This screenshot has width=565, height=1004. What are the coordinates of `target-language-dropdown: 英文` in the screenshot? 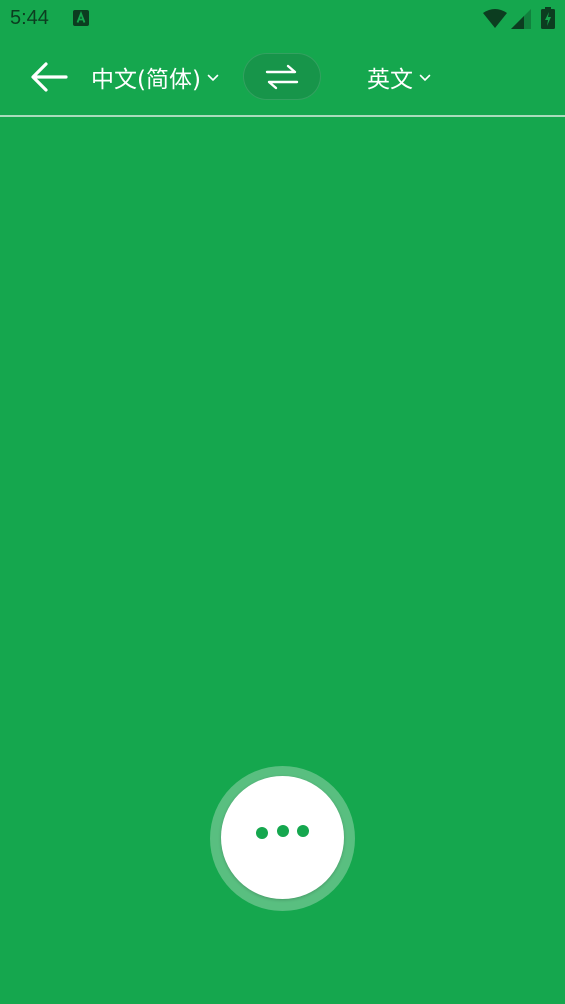 It's located at (399, 77).